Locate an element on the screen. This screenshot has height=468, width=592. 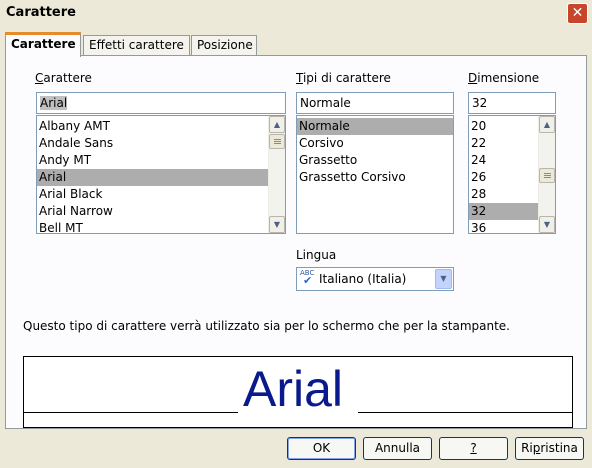
font-name-value: Arial is located at coordinates (54, 103).